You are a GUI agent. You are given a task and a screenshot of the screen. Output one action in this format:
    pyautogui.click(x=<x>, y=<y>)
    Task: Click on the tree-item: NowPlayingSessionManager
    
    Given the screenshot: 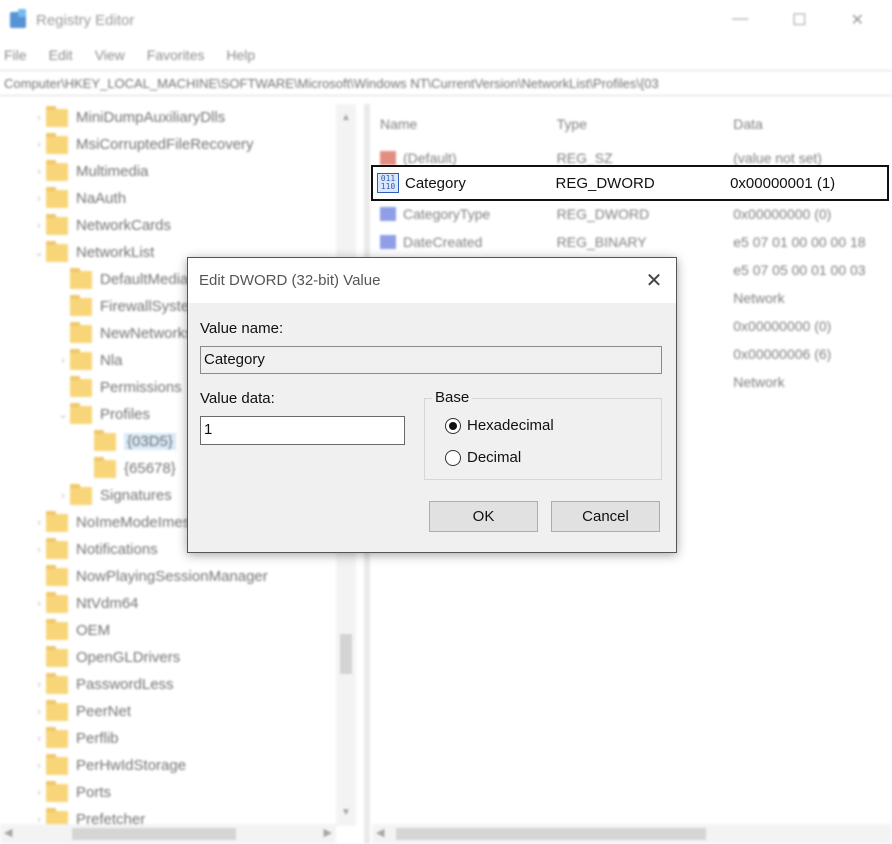 What is the action you would take?
    pyautogui.click(x=178, y=576)
    